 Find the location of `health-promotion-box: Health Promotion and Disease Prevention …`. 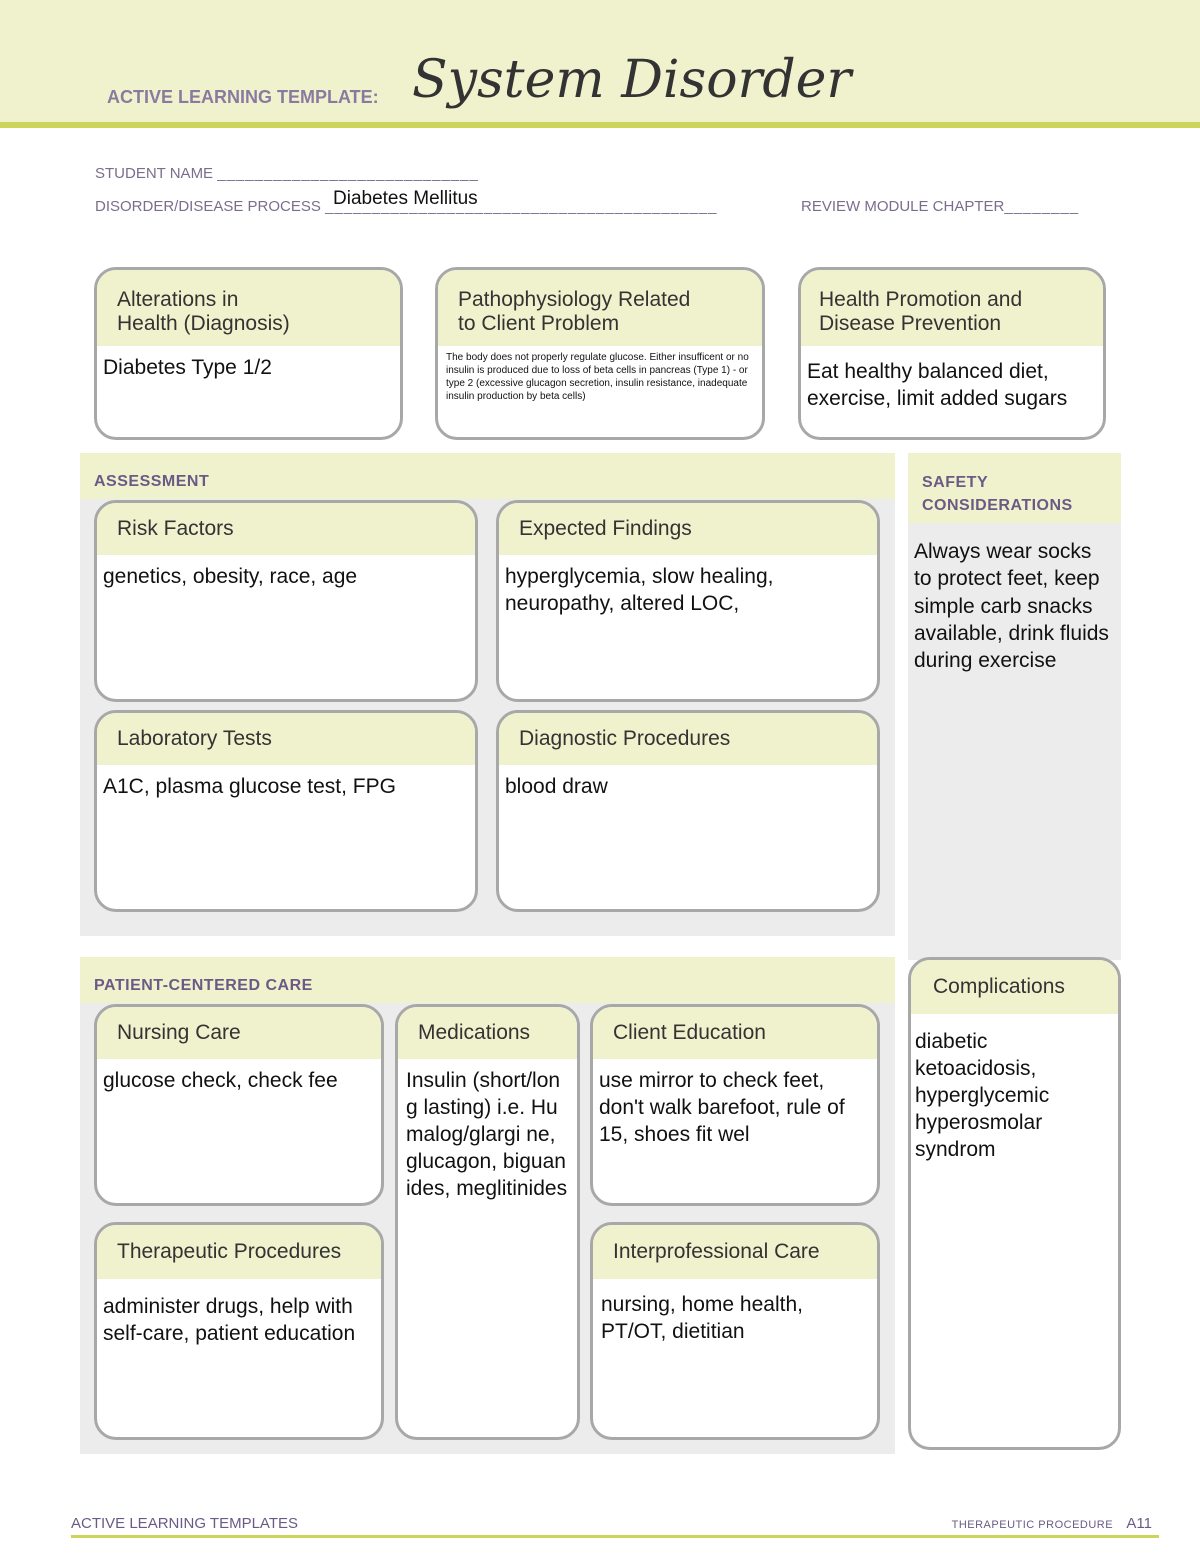

health-promotion-box: Health Promotion and Disease Prevention … is located at coordinates (952, 353).